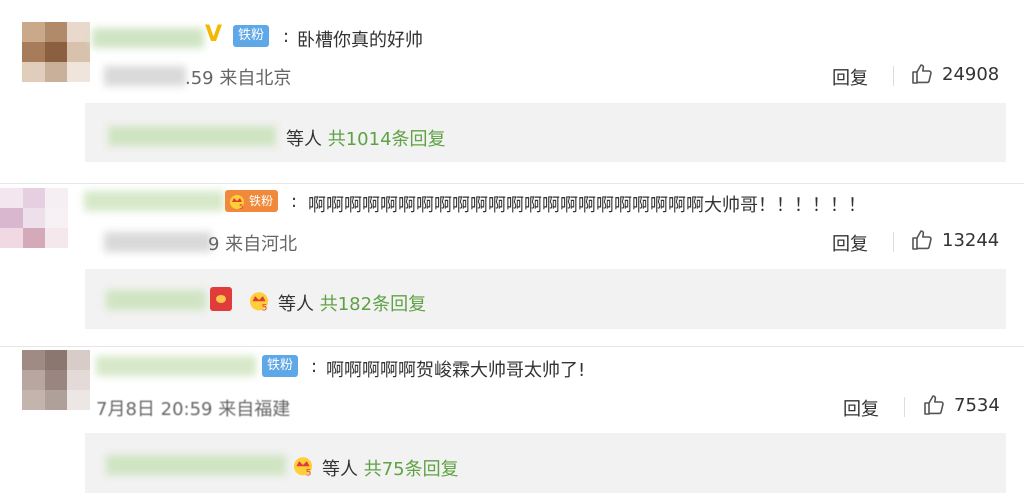 The height and width of the screenshot is (502, 1024). What do you see at coordinates (252, 201) in the screenshot?
I see `fan-badge: 5 铁粉` at bounding box center [252, 201].